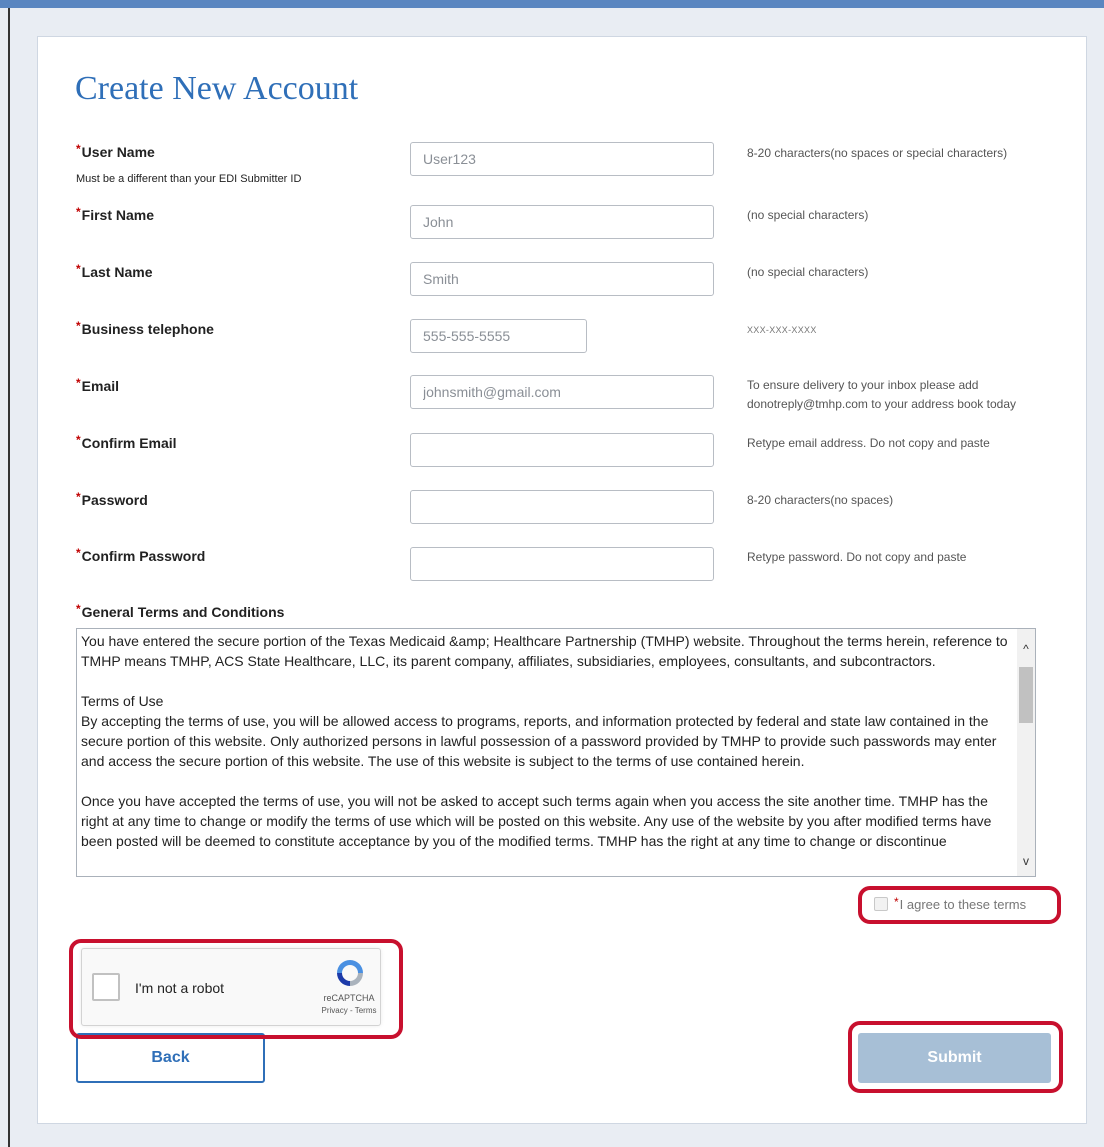 This screenshot has height=1147, width=1104. Describe the element at coordinates (115, 214) in the screenshot. I see `first-name-label: *First Name` at that location.